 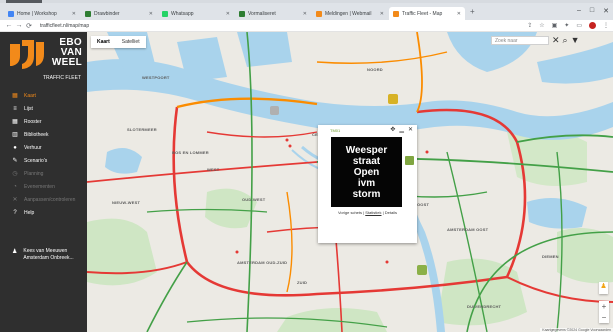 I want to click on sidebar-item-label: Aanpassen/controleren, so click(x=50, y=199).